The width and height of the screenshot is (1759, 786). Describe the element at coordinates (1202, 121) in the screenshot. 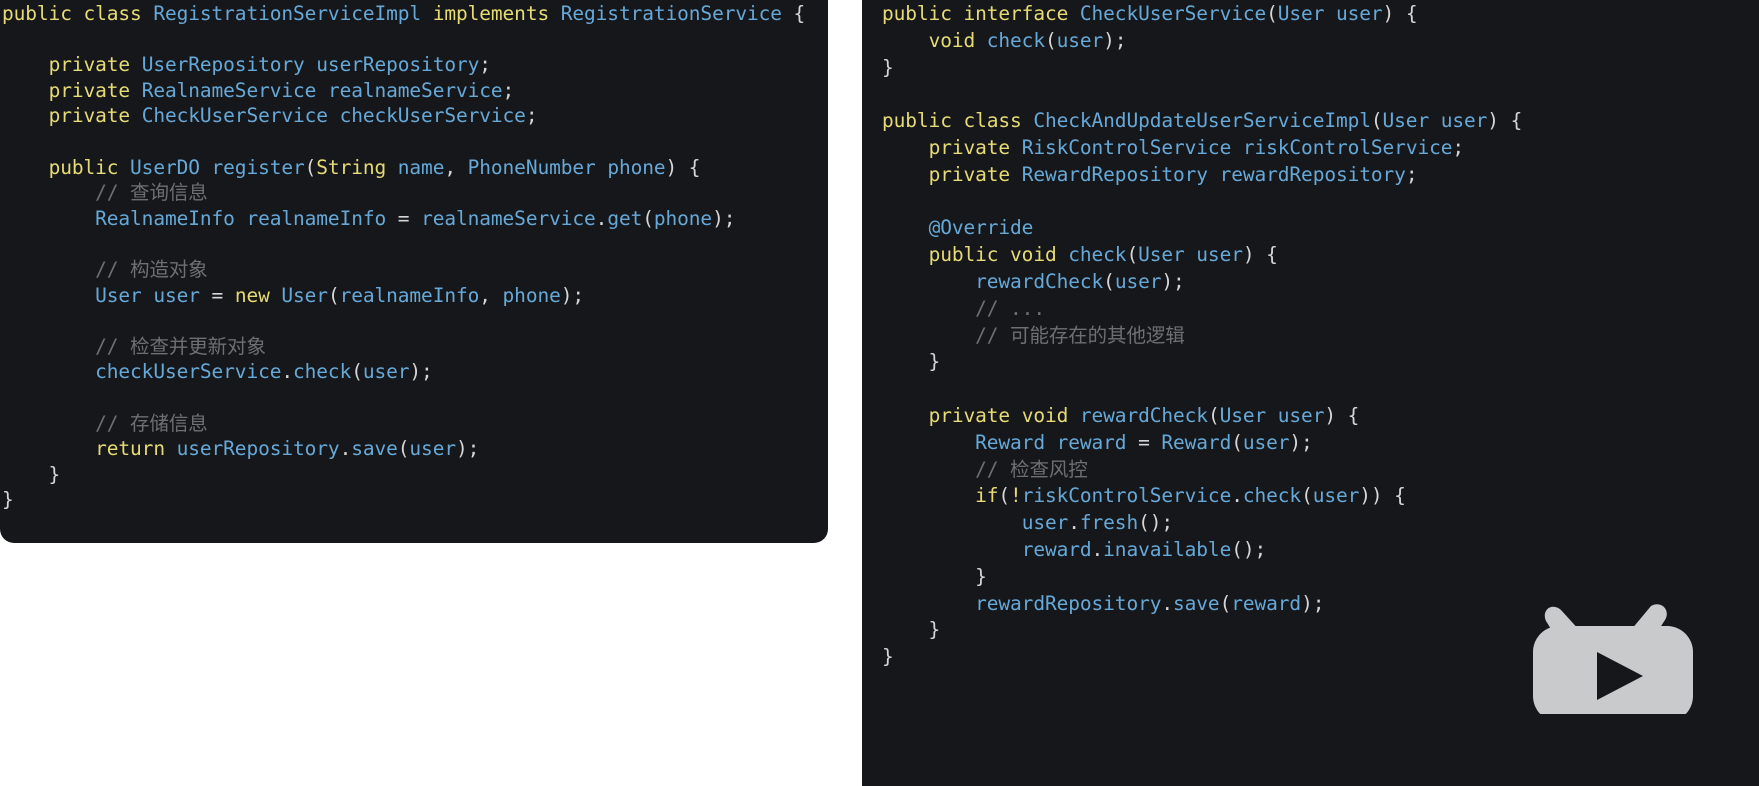

I see `code-token: CheckAndUpdateUserServiceImpl` at that location.